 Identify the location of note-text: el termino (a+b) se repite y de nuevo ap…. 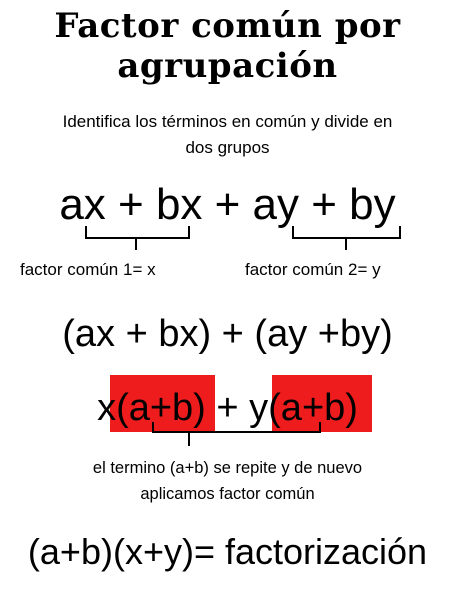
(227, 481).